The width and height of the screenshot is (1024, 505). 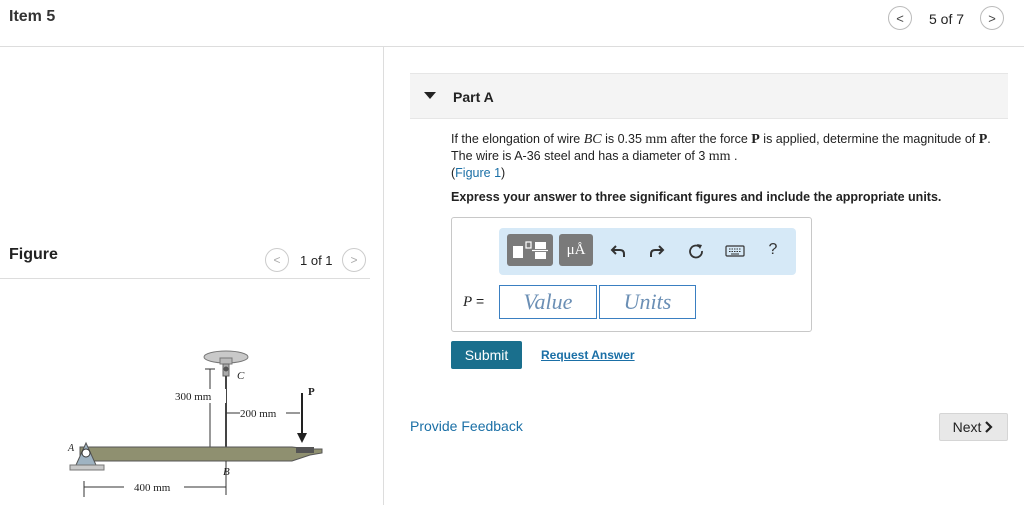 I want to click on redo-icon, so click(x=657, y=251).